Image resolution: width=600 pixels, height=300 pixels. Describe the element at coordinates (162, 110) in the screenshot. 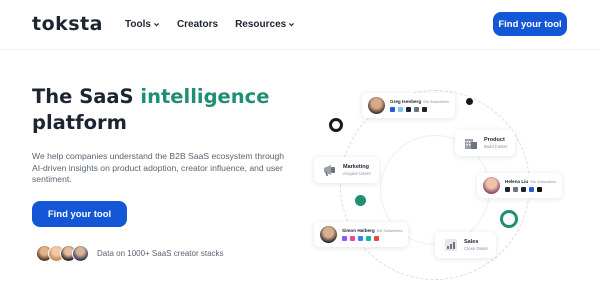

I see `hero-title: The SaaS intelligence platform` at that location.